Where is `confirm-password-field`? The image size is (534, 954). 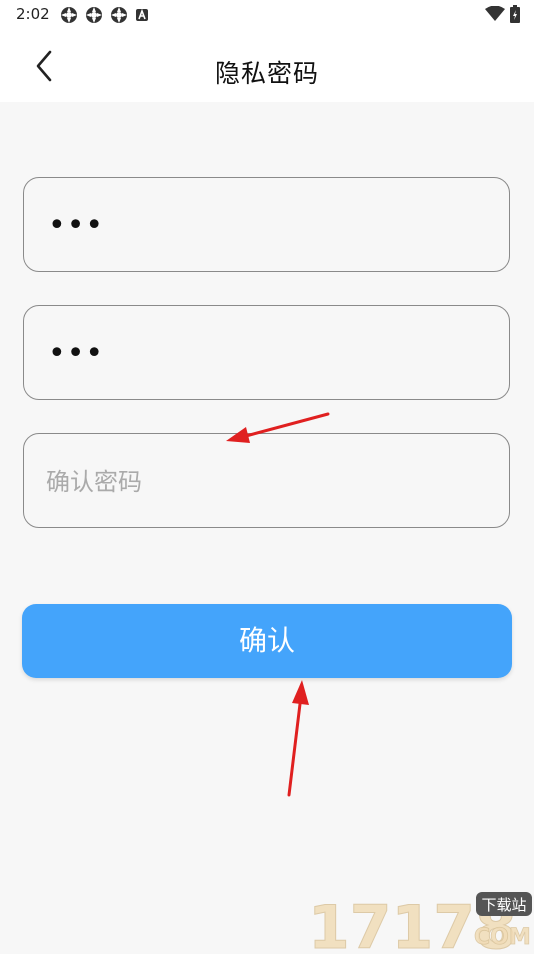
confirm-password-field is located at coordinates (266, 481).